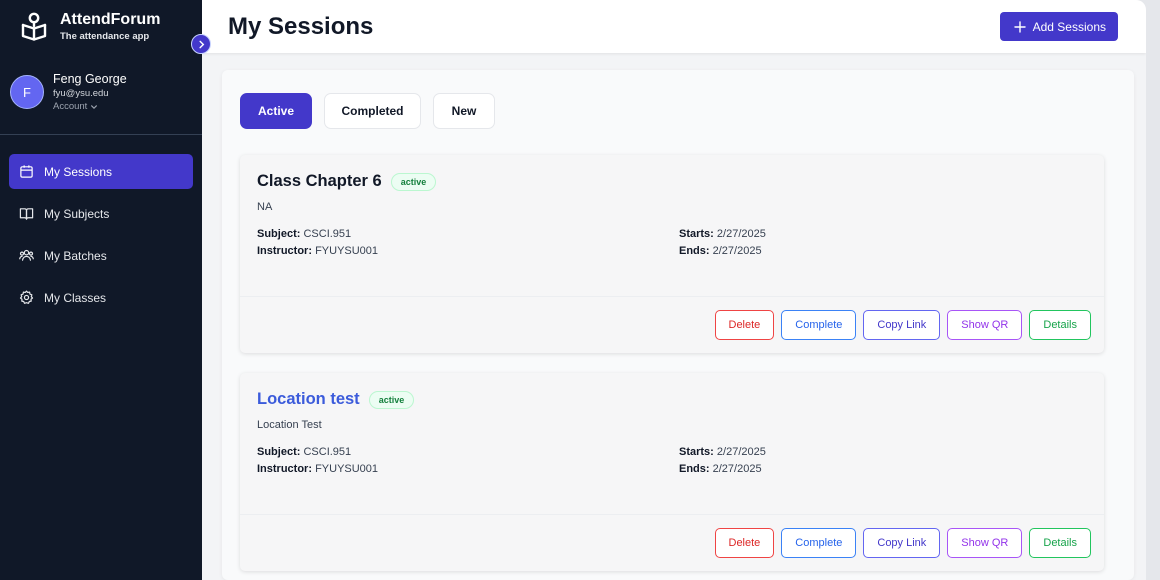 This screenshot has height=580, width=1160. Describe the element at coordinates (78, 171) in the screenshot. I see `sidebar-item-label: My Sessions` at that location.